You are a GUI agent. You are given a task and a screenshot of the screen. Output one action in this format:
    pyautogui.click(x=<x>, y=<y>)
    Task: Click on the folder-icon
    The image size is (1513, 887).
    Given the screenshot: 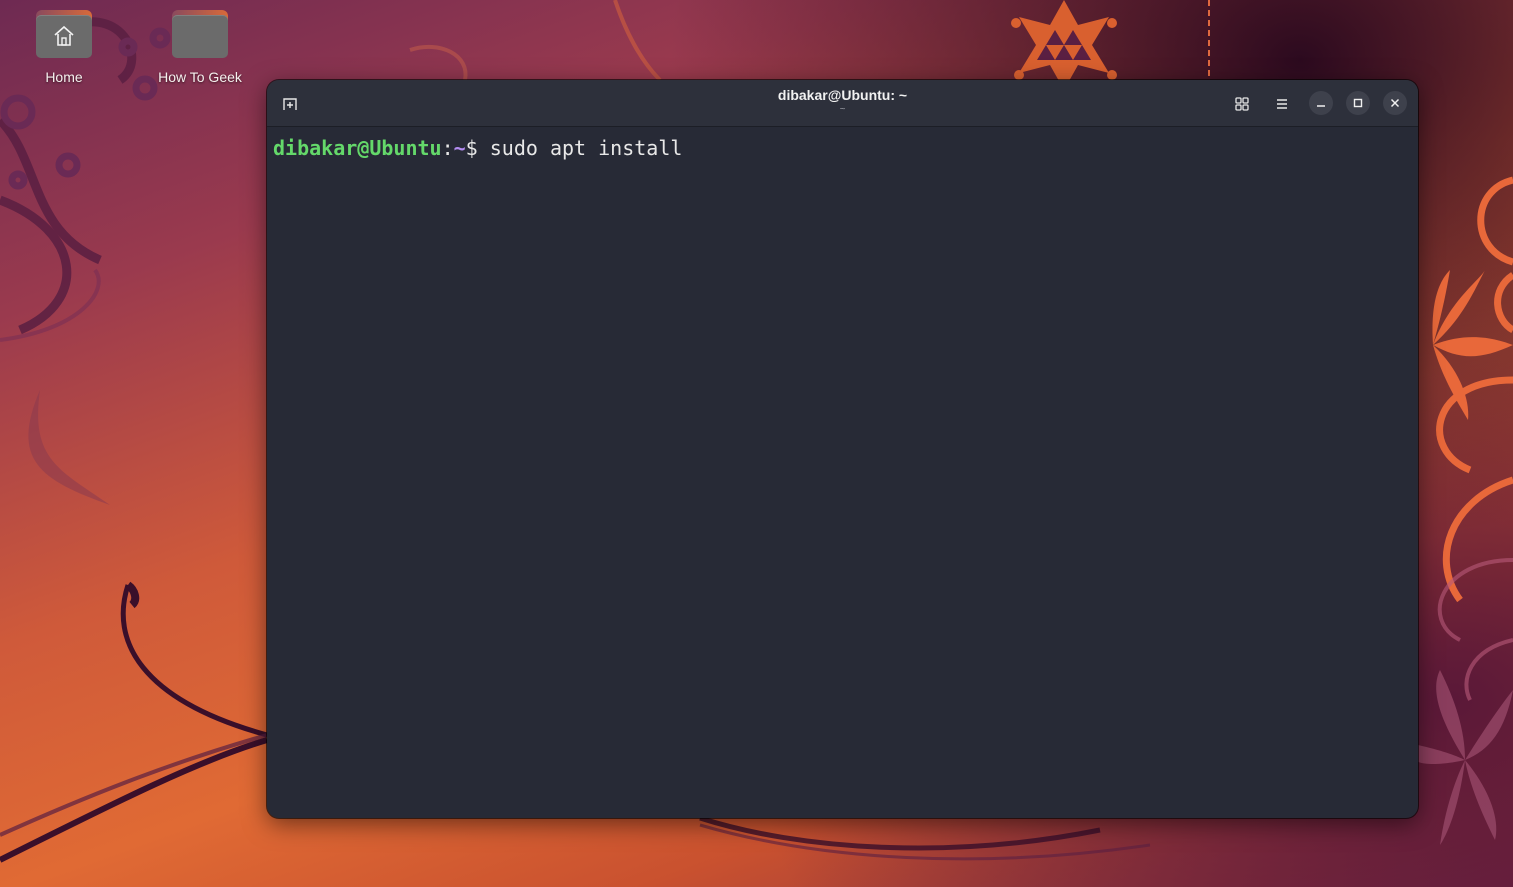 What is the action you would take?
    pyautogui.click(x=200, y=34)
    